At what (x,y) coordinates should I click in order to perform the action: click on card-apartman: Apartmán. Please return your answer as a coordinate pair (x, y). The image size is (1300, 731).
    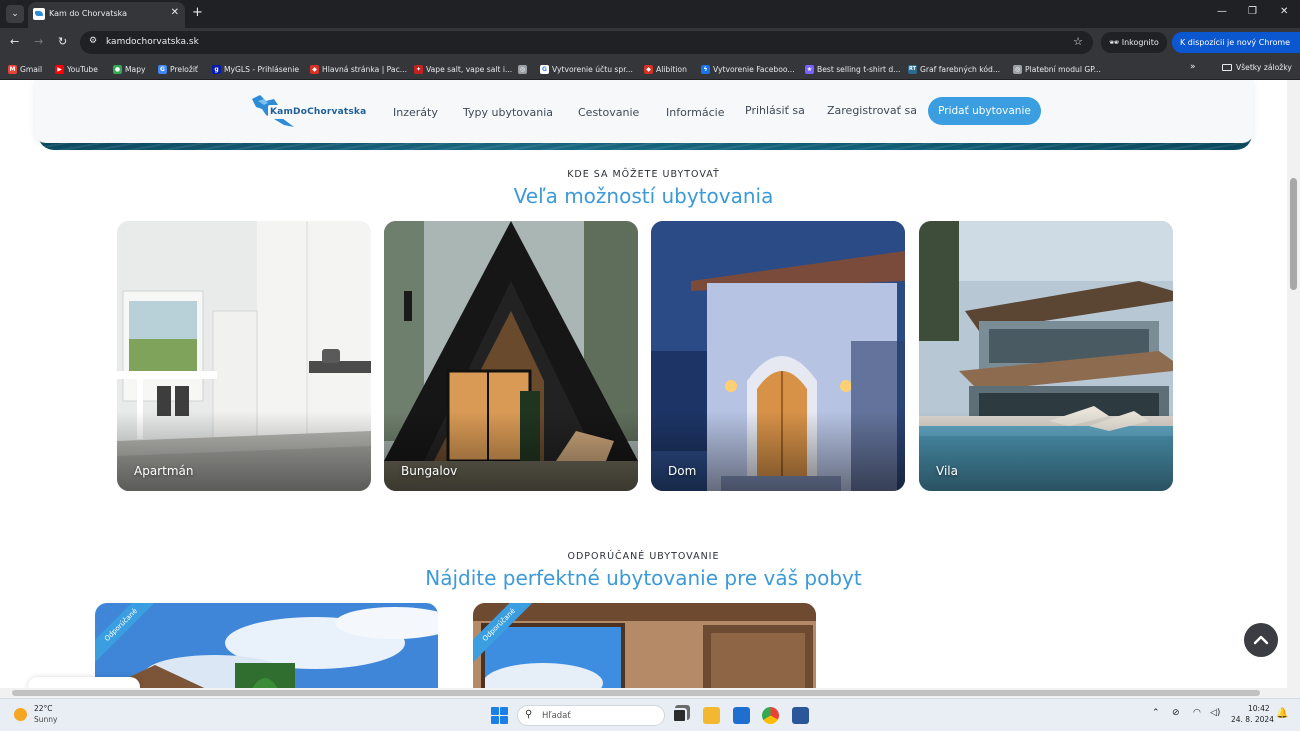
    Looking at the image, I should click on (244, 356).